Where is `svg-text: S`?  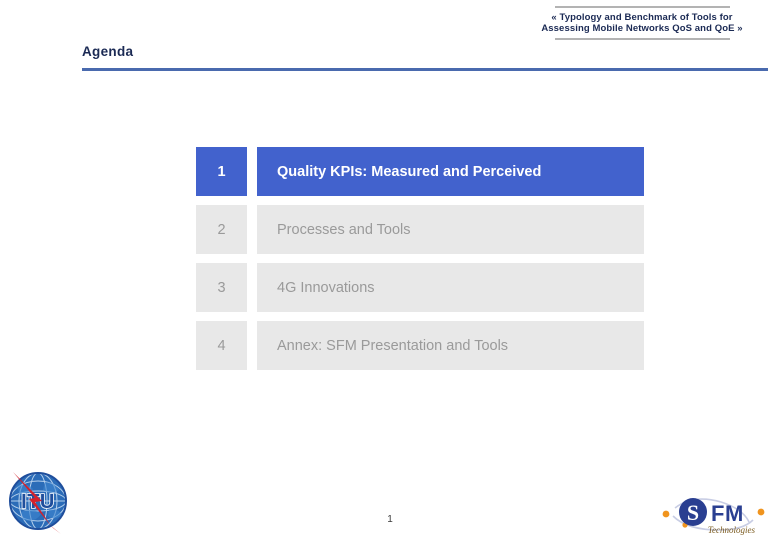
svg-text: S is located at coordinates (693, 512).